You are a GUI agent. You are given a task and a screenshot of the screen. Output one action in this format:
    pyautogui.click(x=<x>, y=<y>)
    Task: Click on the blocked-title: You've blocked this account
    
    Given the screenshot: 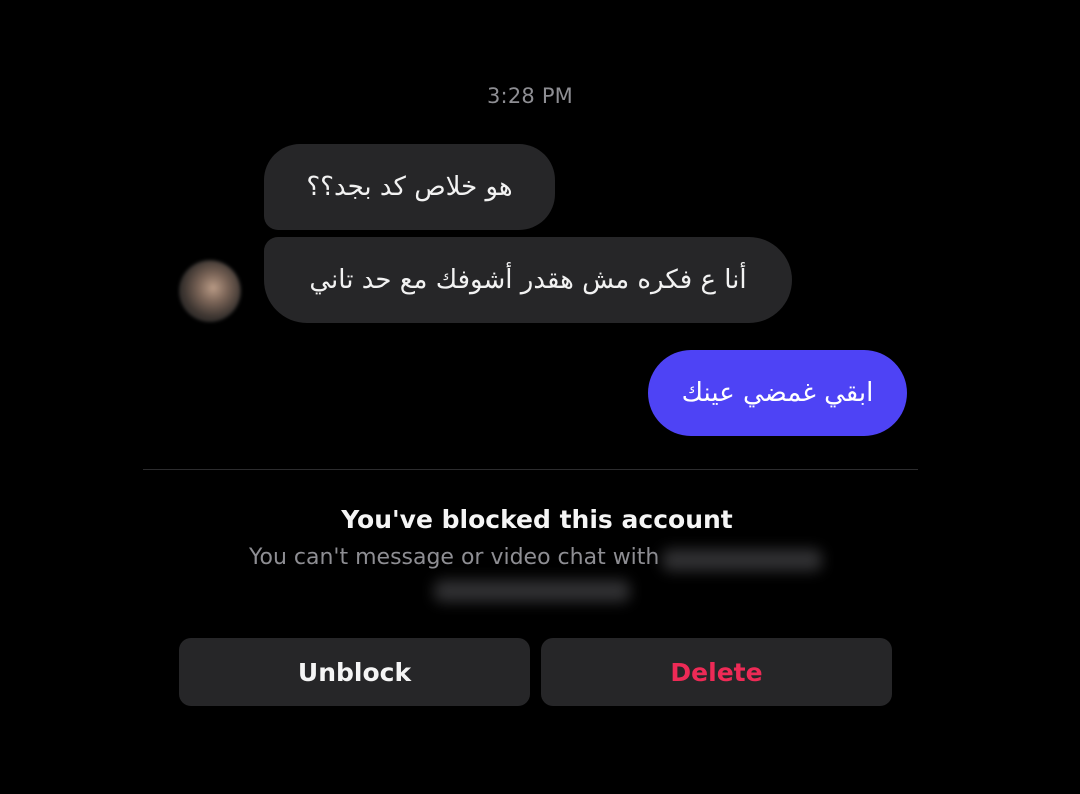 What is the action you would take?
    pyautogui.click(x=537, y=519)
    